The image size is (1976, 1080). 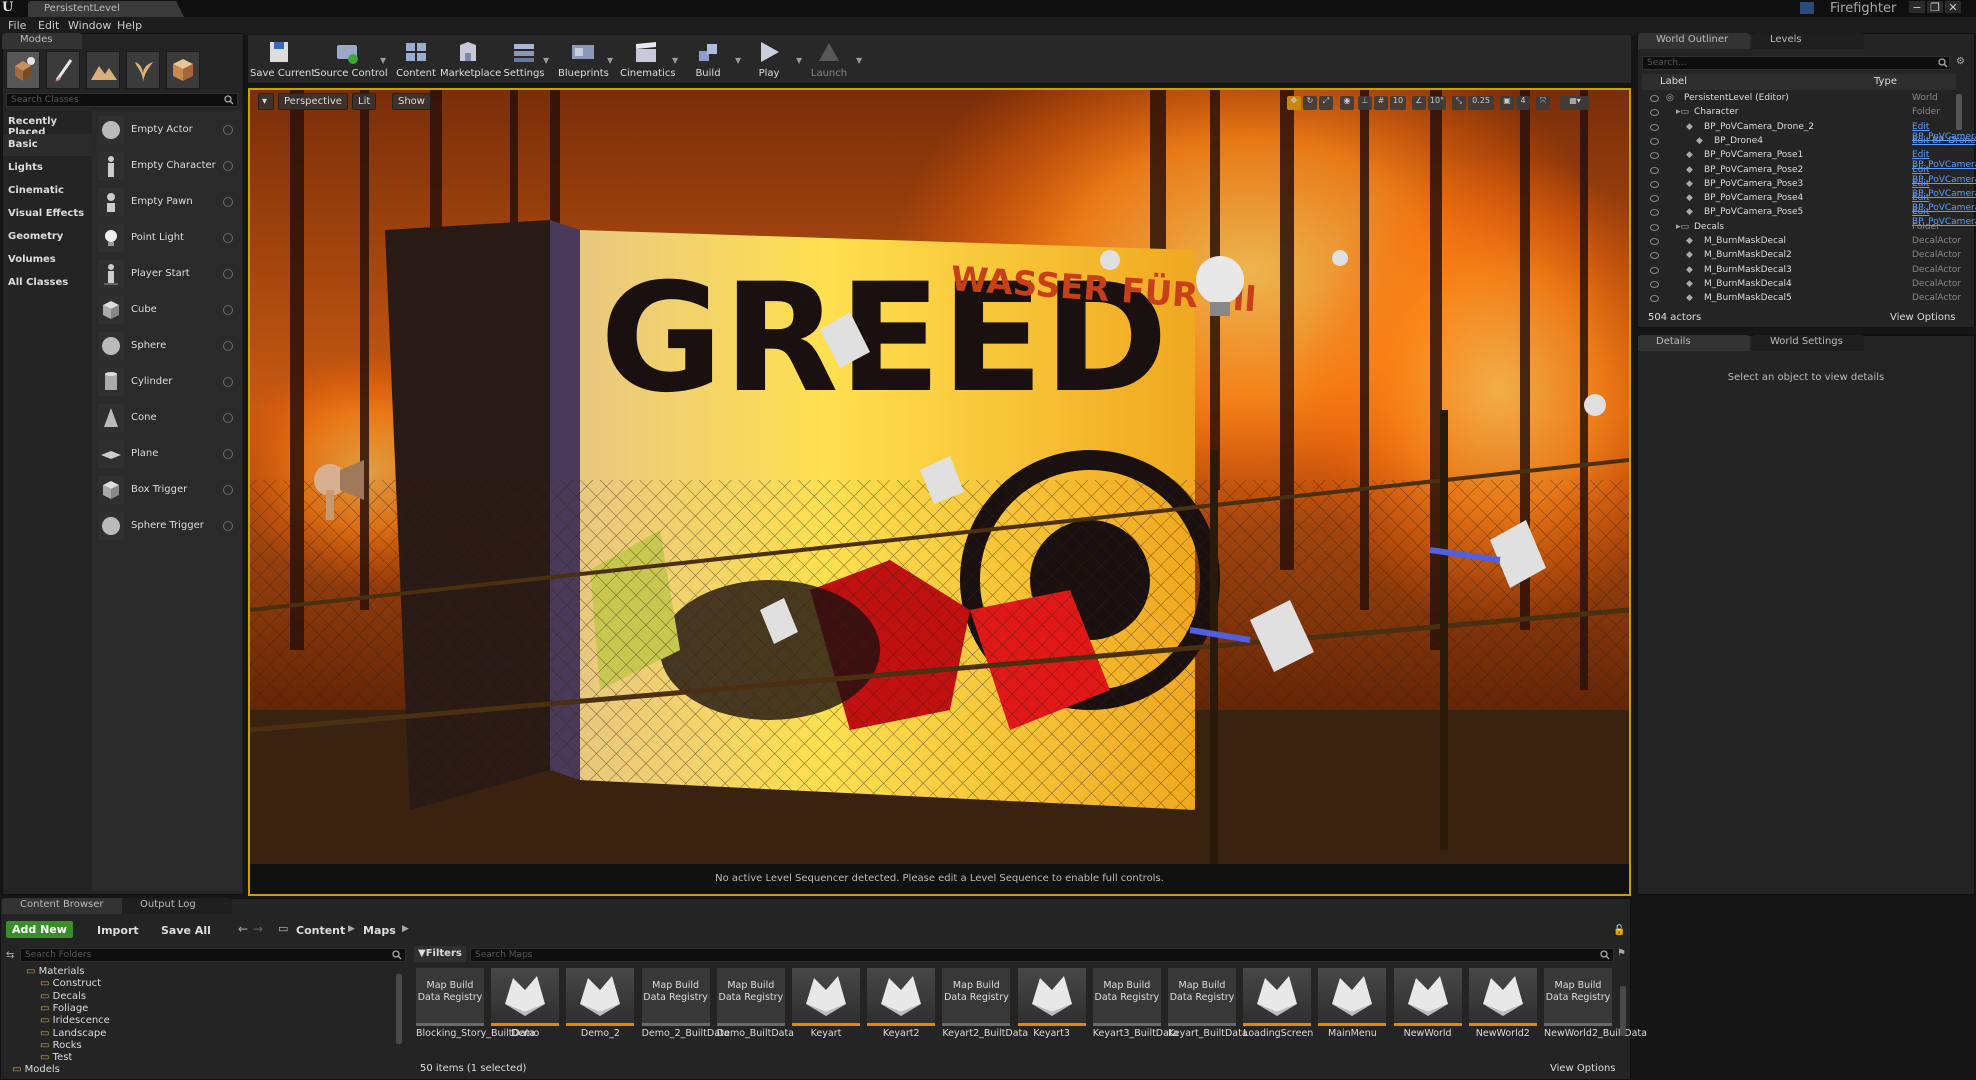 What do you see at coordinates (47, 168) in the screenshot?
I see `category-lights: Lights` at bounding box center [47, 168].